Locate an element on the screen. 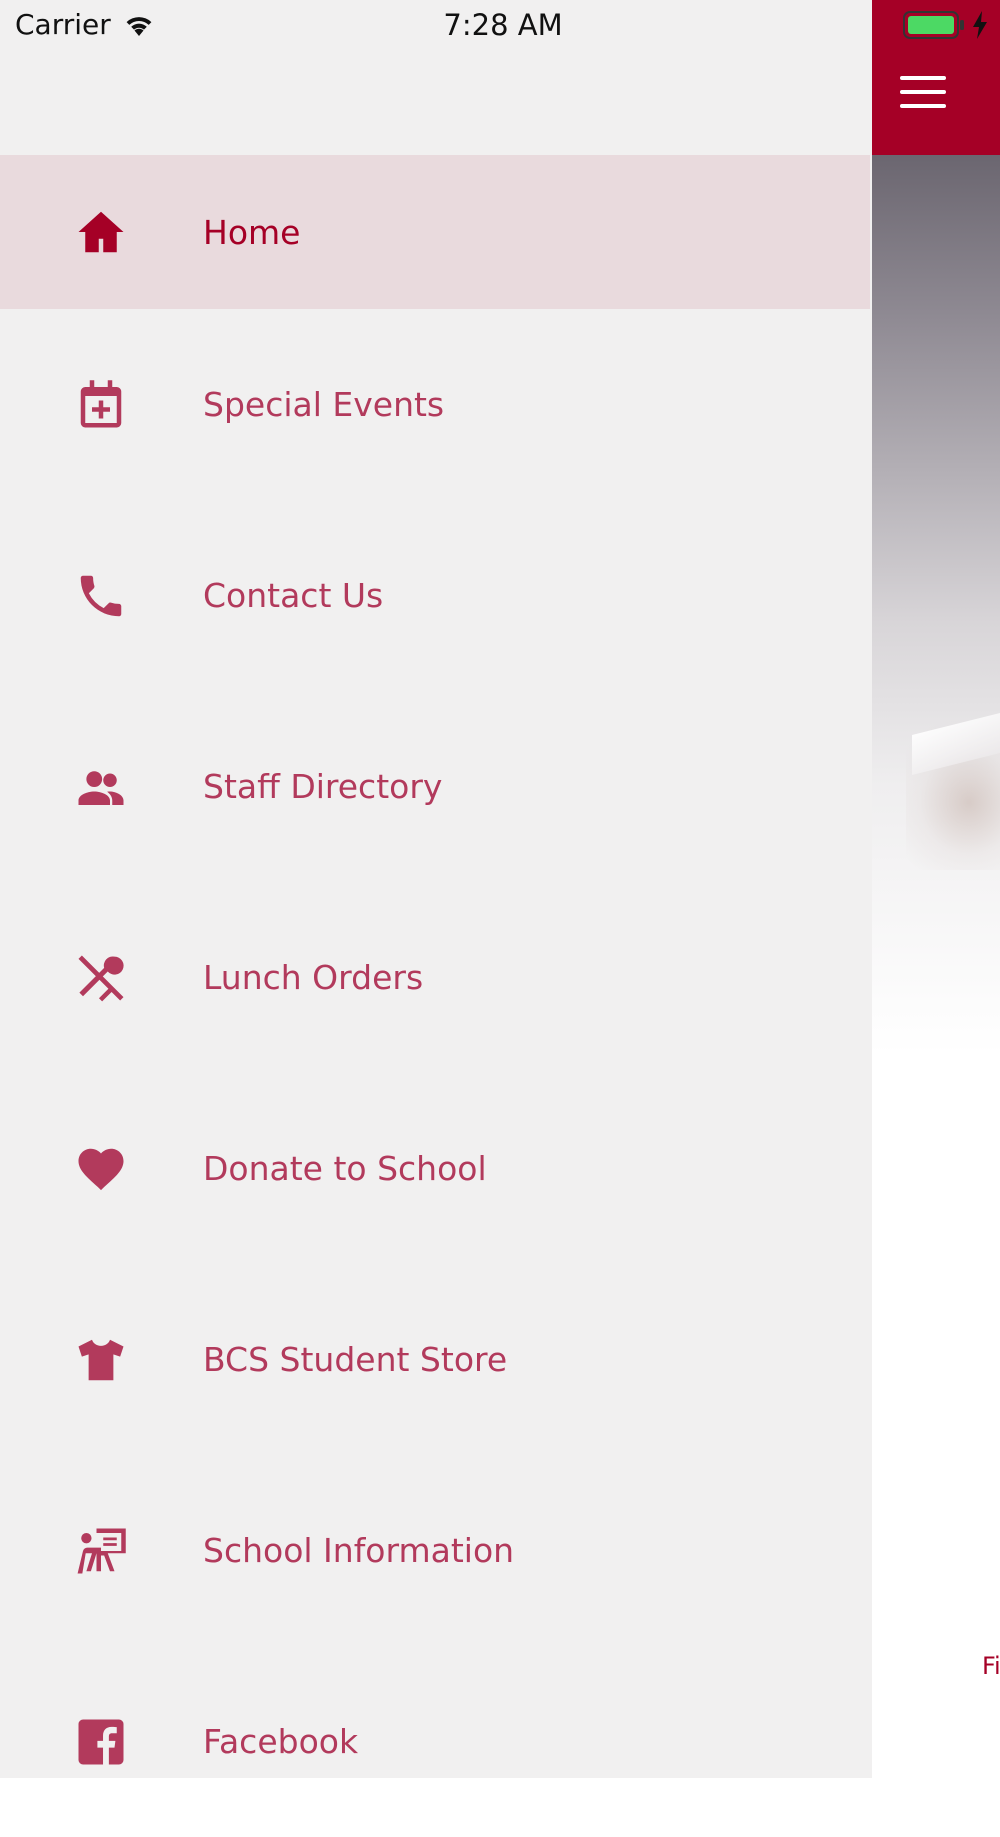 The height and width of the screenshot is (1837, 1000). drawer-item-school-information: School Information is located at coordinates (435, 1550).